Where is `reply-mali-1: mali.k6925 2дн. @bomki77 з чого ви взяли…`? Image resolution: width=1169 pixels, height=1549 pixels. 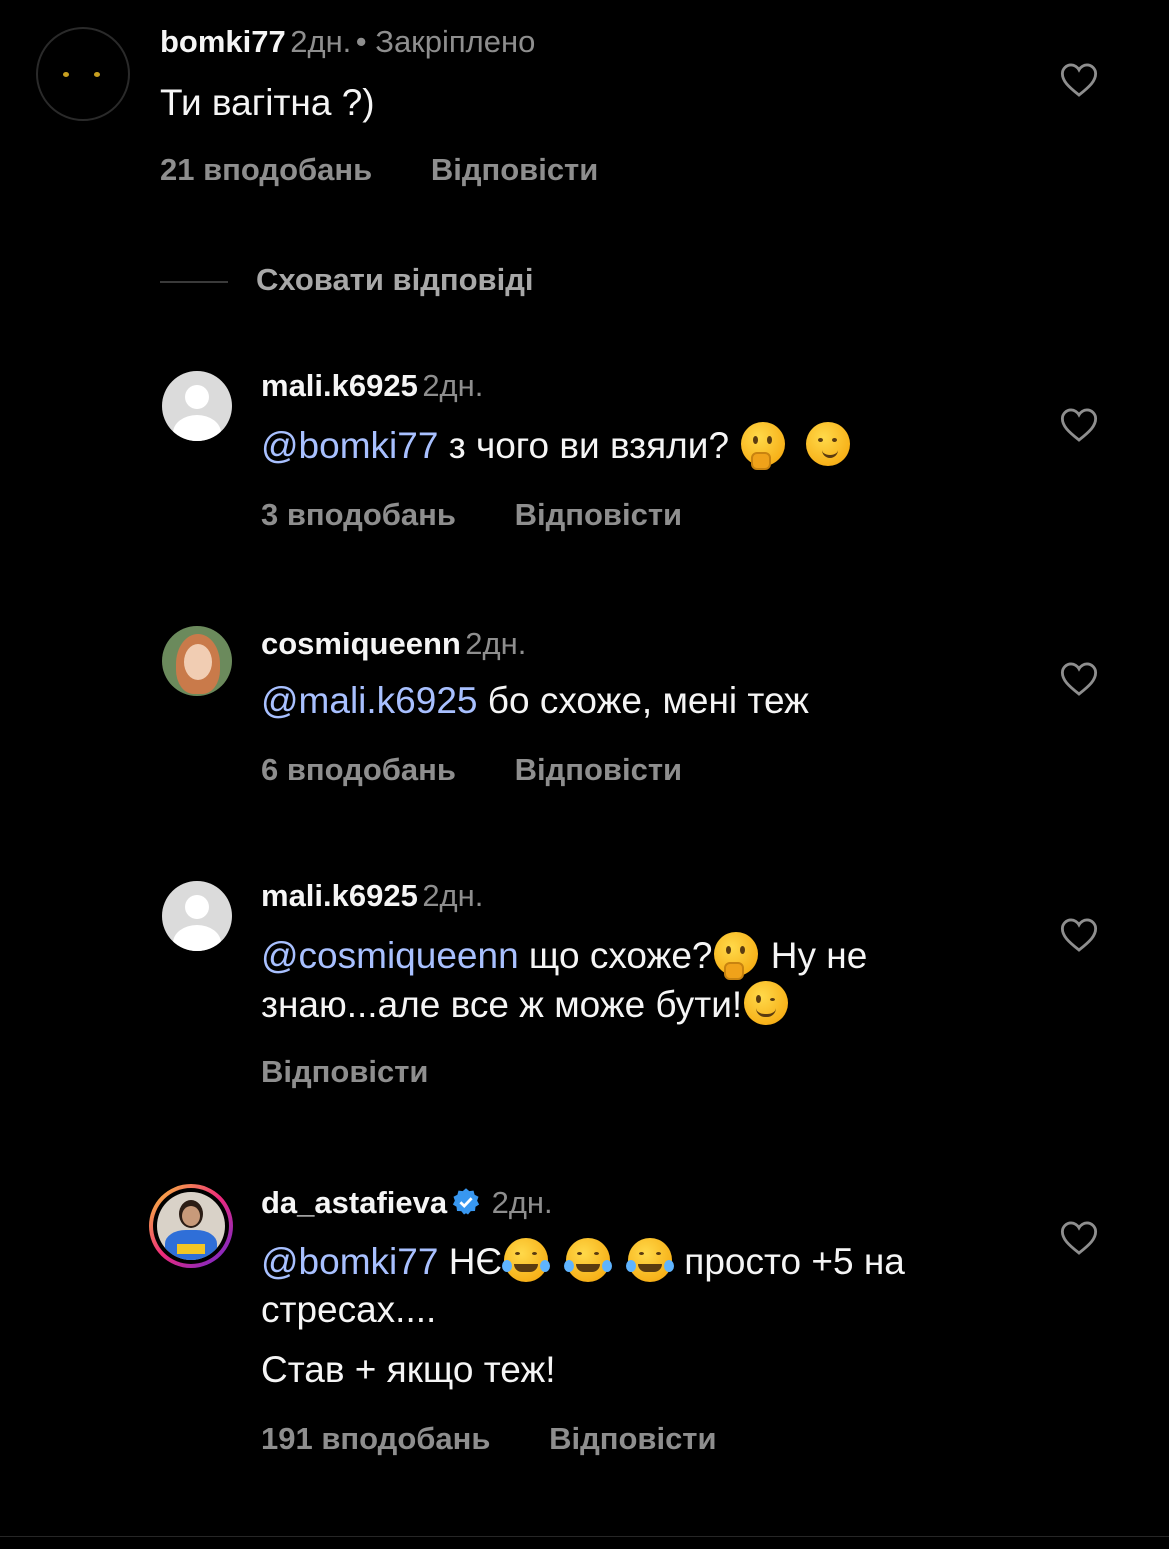
reply-mali-1: mali.k6925 2дн. @bomki77 з чого ви взяли… is located at coordinates (584, 460).